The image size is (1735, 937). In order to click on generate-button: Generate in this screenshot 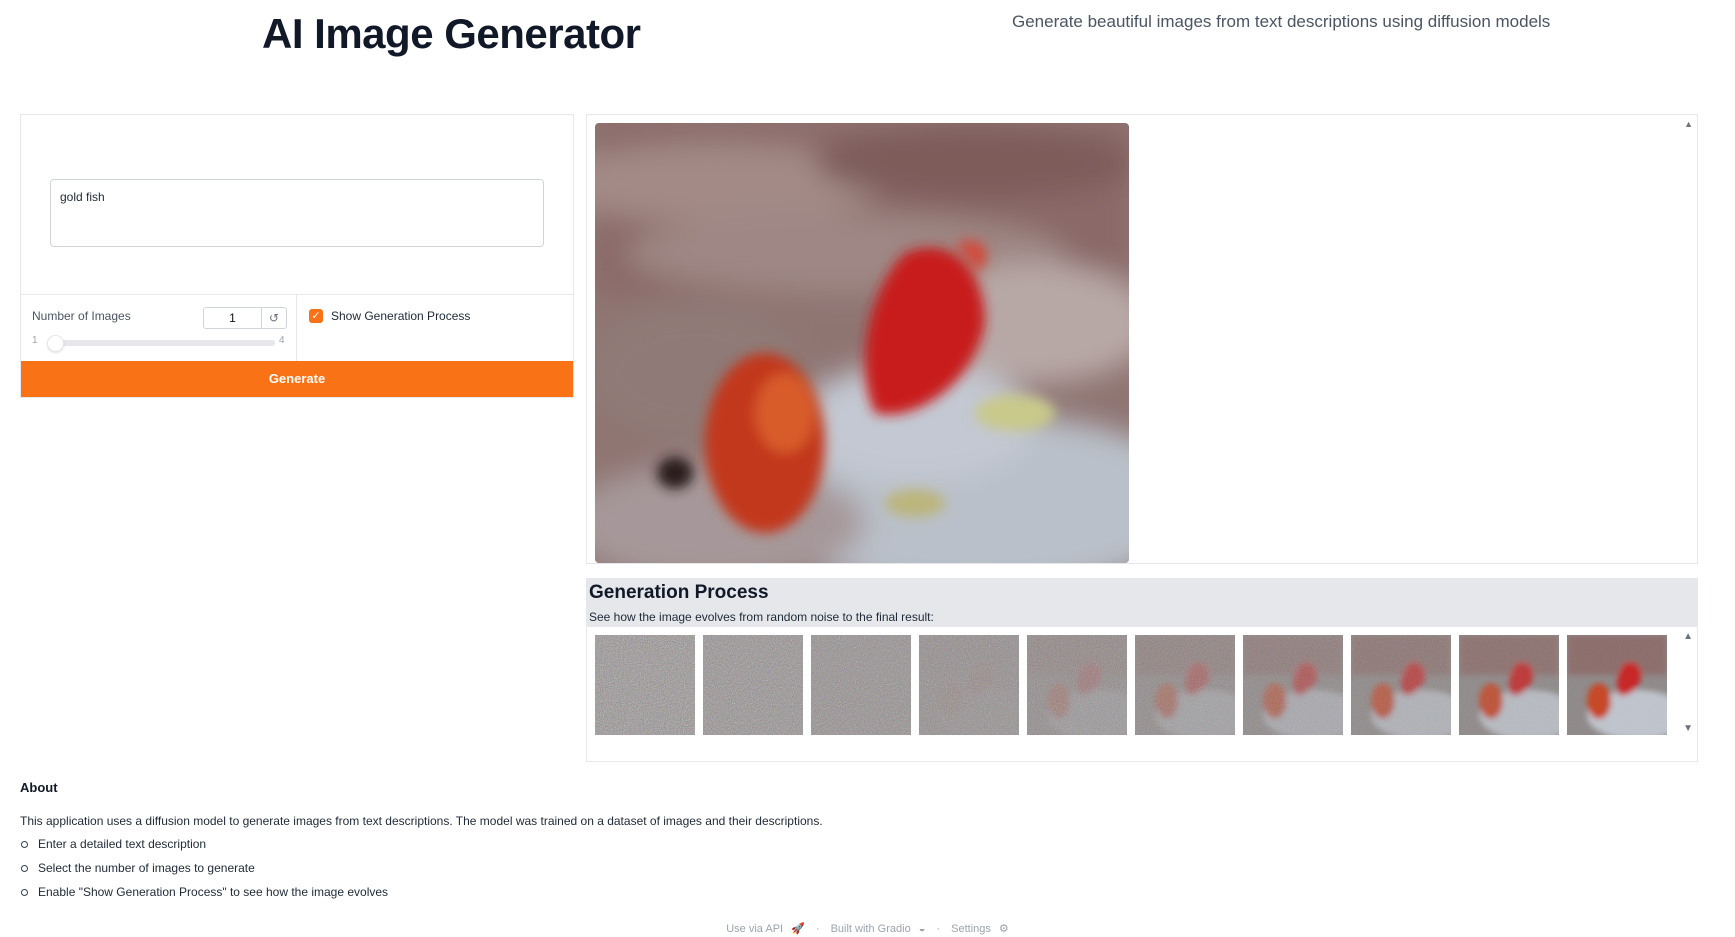, I will do `click(297, 379)`.